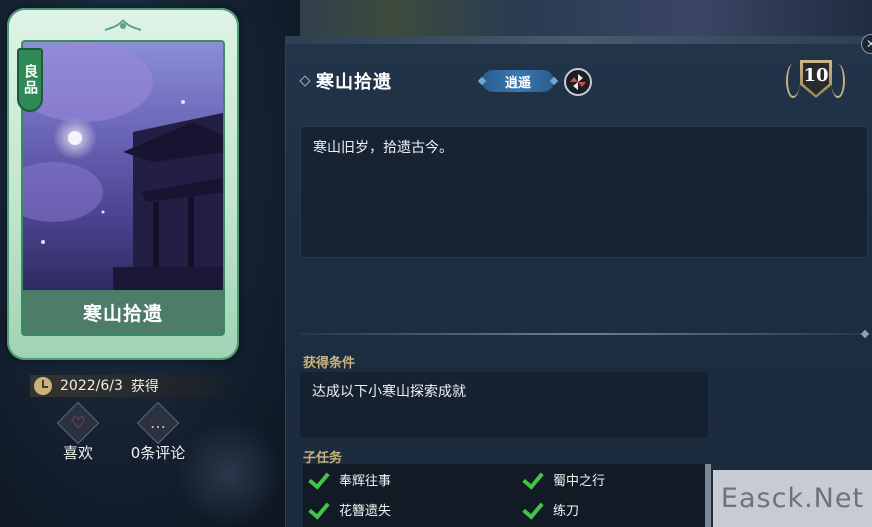 The image size is (872, 527). What do you see at coordinates (578, 40) in the screenshot?
I see `panel-top-border` at bounding box center [578, 40].